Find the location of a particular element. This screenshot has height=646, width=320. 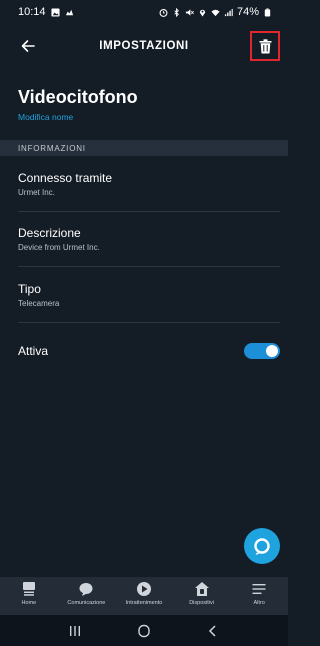

app-header: IMPOSTAZIONI is located at coordinates (144, 46).